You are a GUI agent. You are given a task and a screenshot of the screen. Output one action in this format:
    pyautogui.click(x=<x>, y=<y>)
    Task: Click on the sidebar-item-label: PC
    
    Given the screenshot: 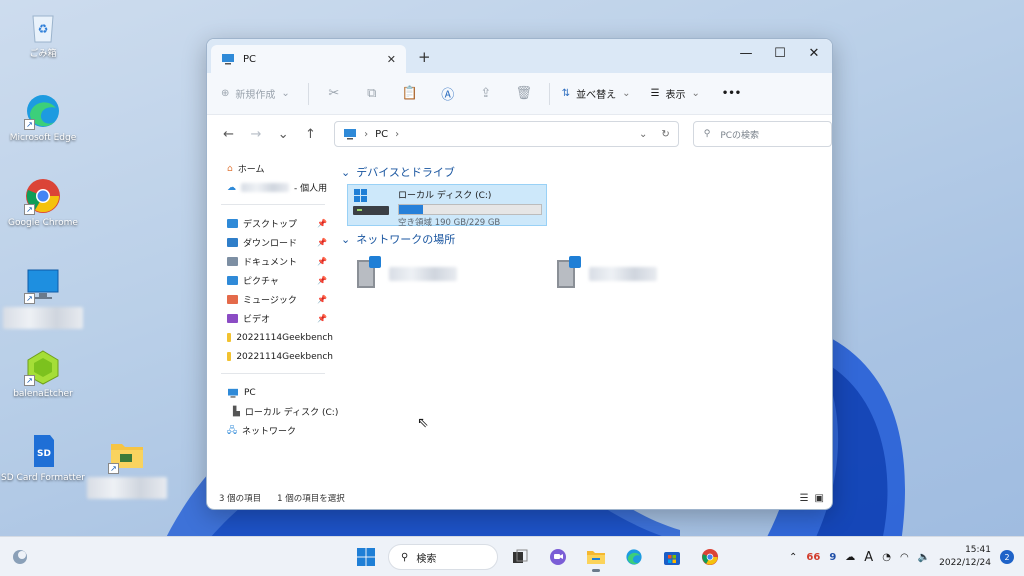 What is the action you would take?
    pyautogui.click(x=250, y=392)
    